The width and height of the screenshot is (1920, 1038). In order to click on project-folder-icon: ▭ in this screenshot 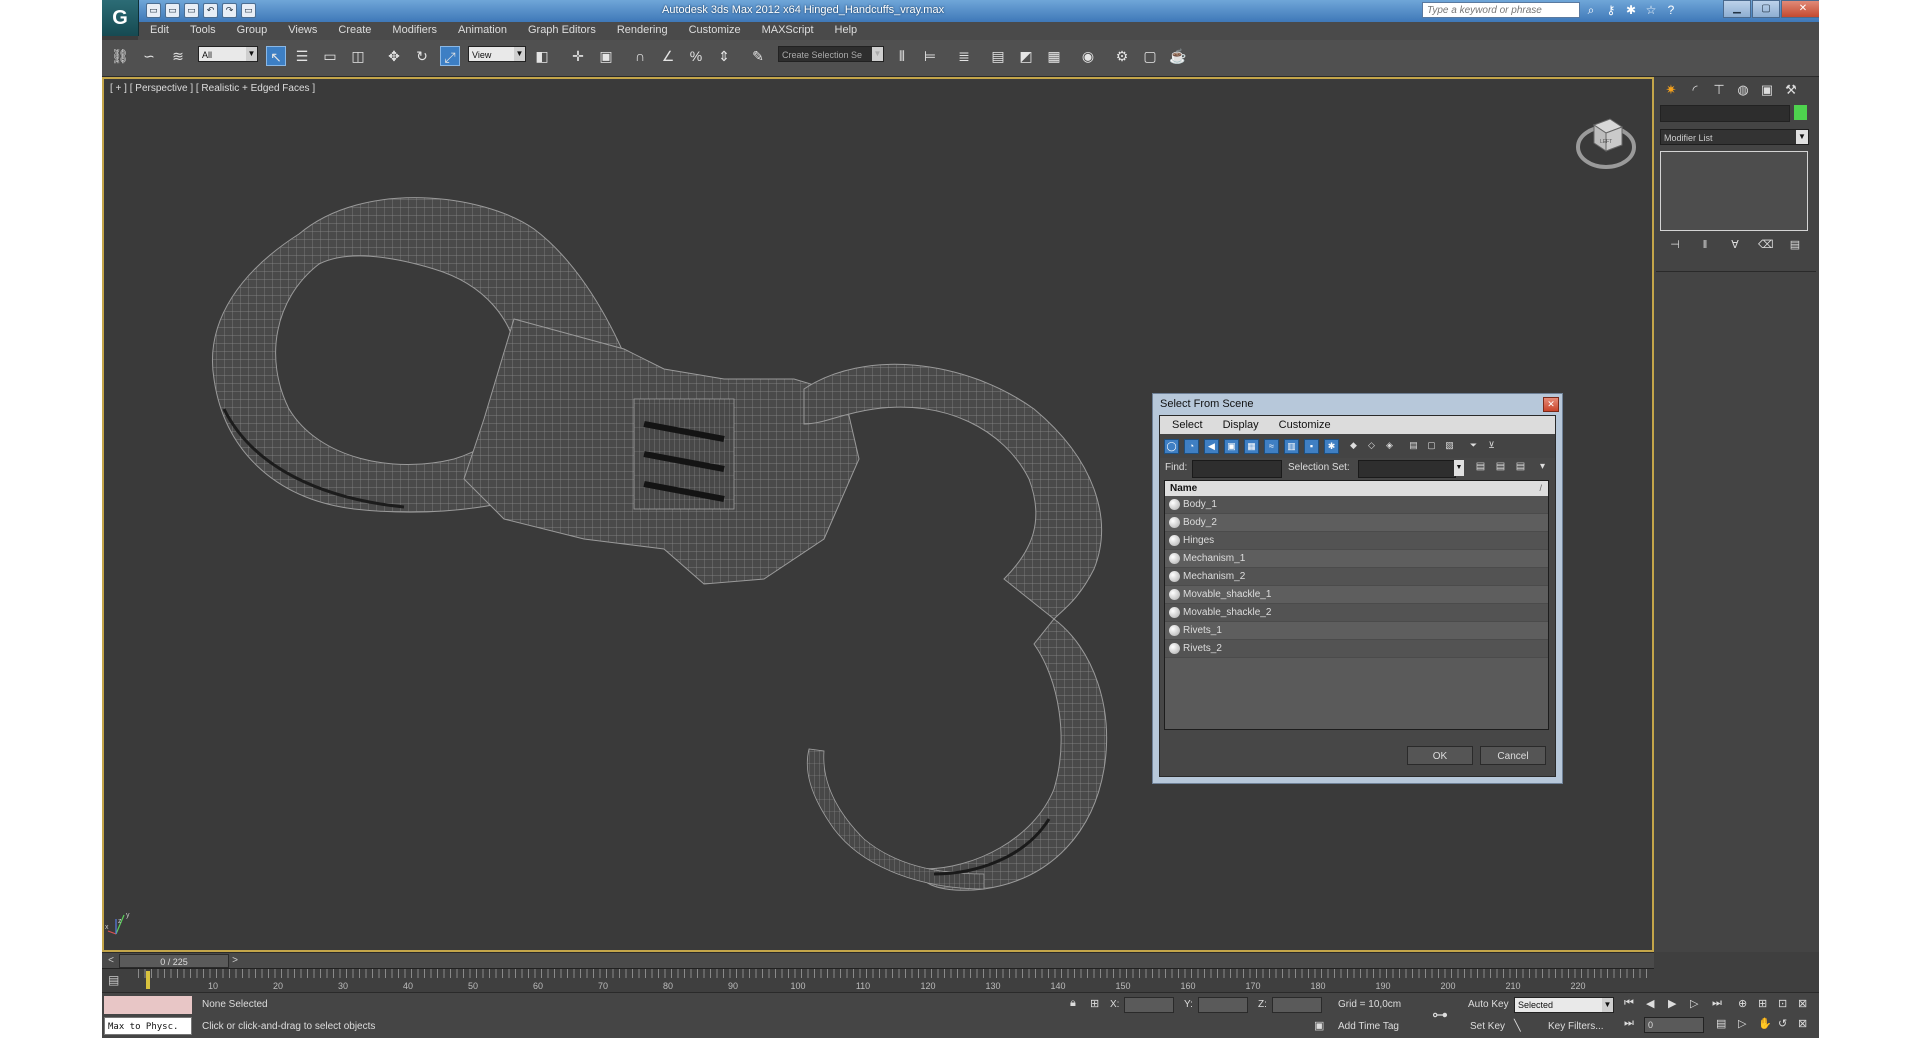, I will do `click(248, 10)`.